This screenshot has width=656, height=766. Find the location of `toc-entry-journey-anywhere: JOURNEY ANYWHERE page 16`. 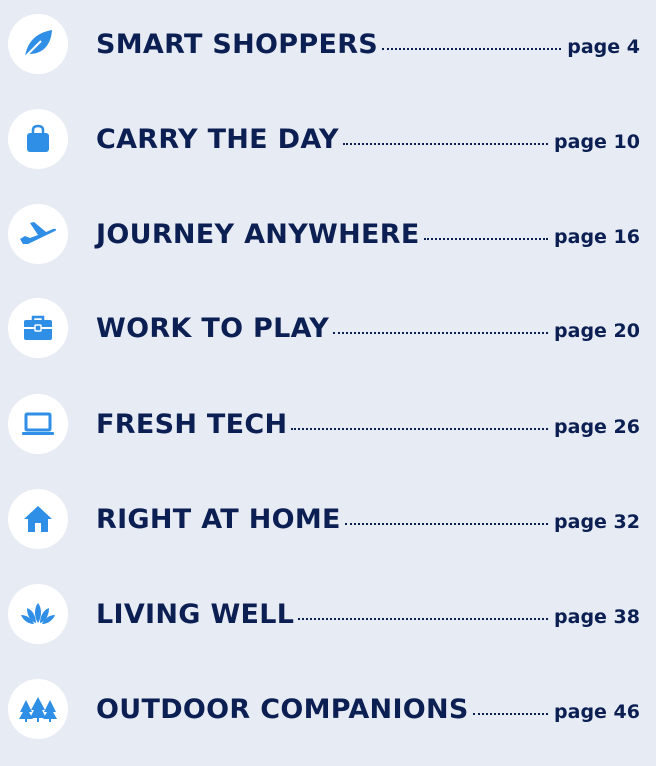

toc-entry-journey-anywhere: JOURNEY ANYWHERE page 16 is located at coordinates (324, 234).